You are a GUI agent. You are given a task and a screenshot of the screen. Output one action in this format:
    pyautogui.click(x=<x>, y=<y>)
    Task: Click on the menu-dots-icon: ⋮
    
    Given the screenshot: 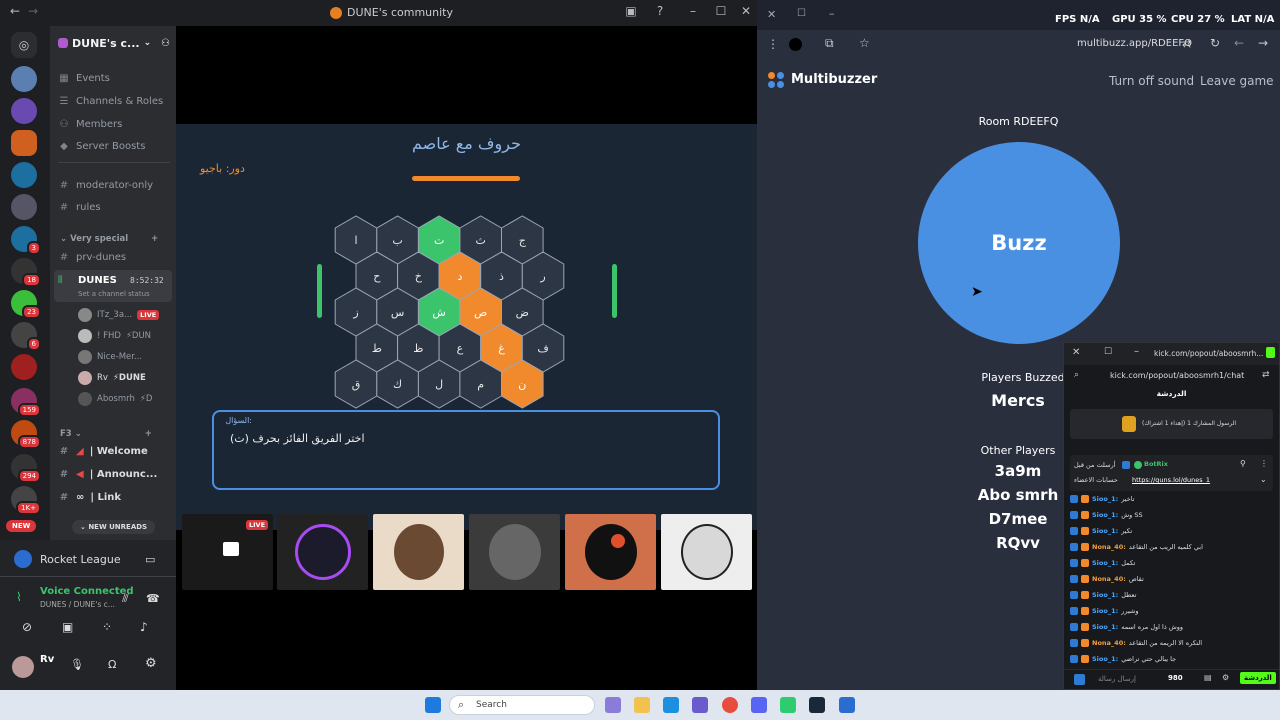 What is the action you would take?
    pyautogui.click(x=773, y=44)
    